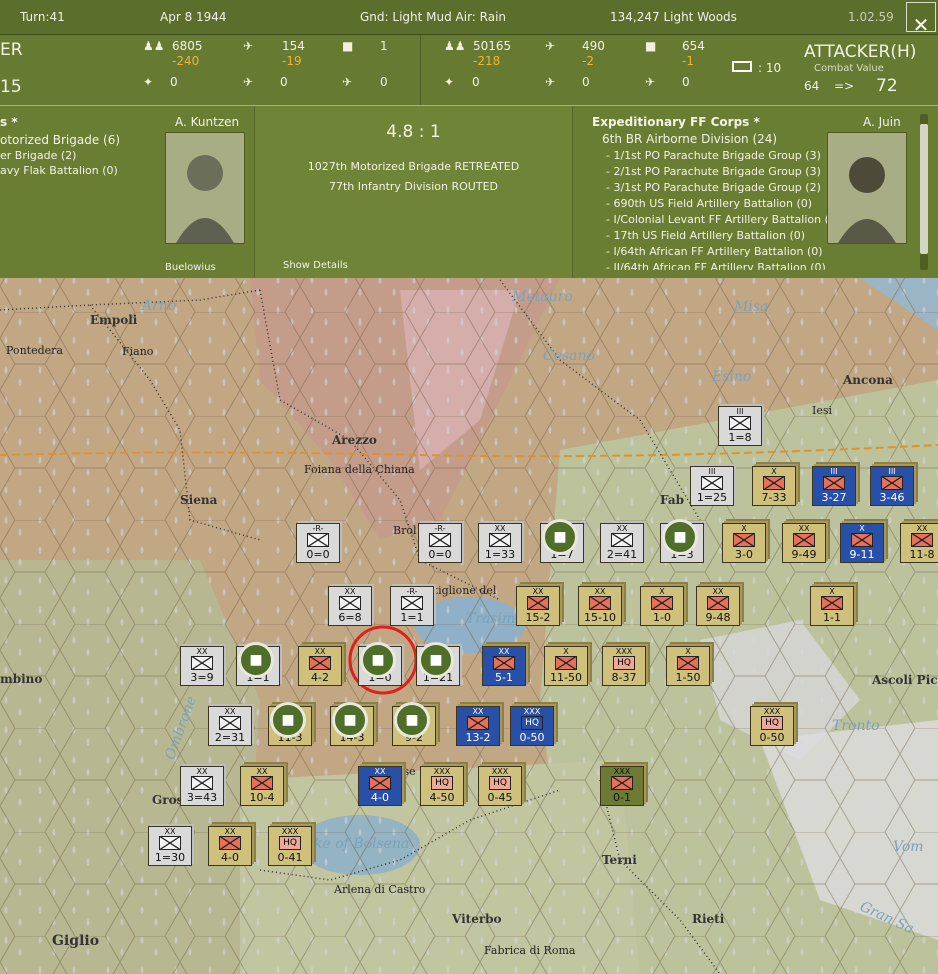 The image size is (938, 974). I want to click on att-men-loss: -218, so click(487, 61).